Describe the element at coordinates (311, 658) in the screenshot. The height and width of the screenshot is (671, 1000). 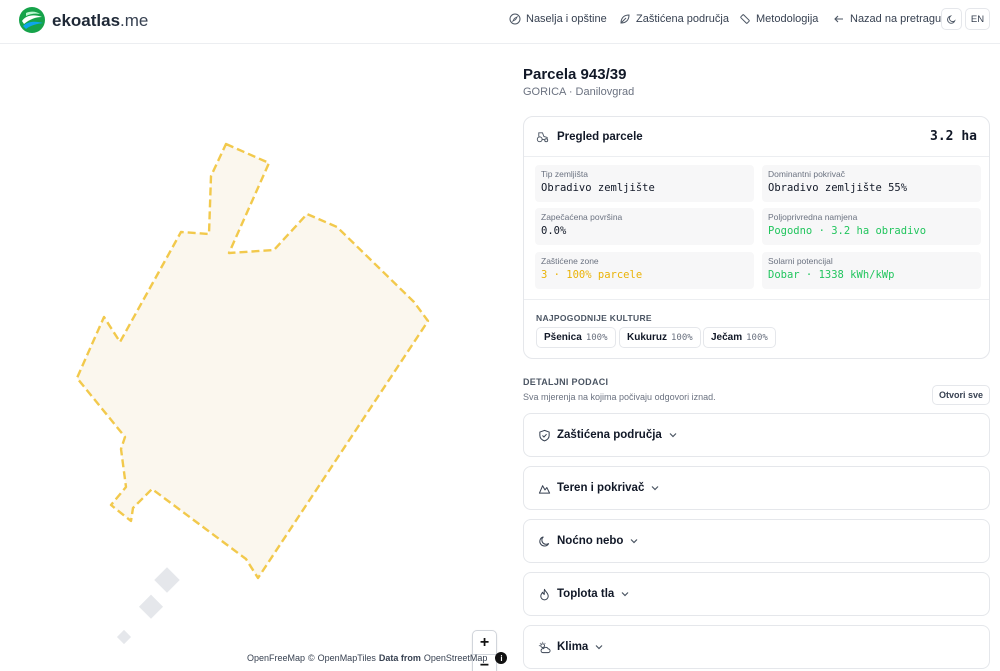
I see `attribution-copyright: ©` at that location.